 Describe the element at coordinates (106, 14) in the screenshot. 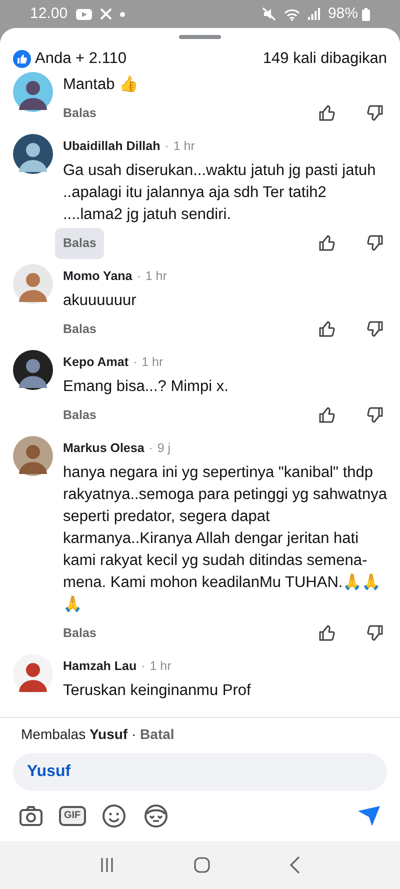

I see `x-logo-icon` at that location.